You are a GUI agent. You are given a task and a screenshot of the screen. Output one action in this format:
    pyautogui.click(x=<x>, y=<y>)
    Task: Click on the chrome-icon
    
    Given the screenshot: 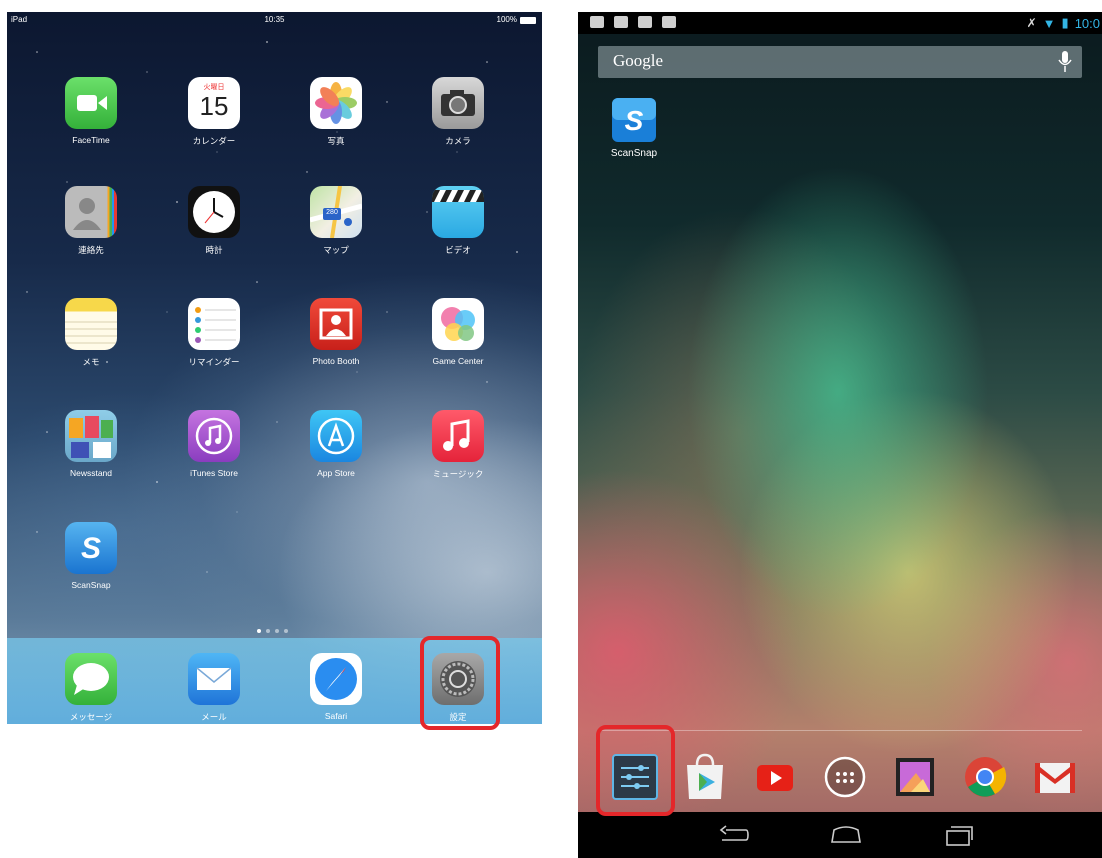 What is the action you would take?
    pyautogui.click(x=986, y=777)
    